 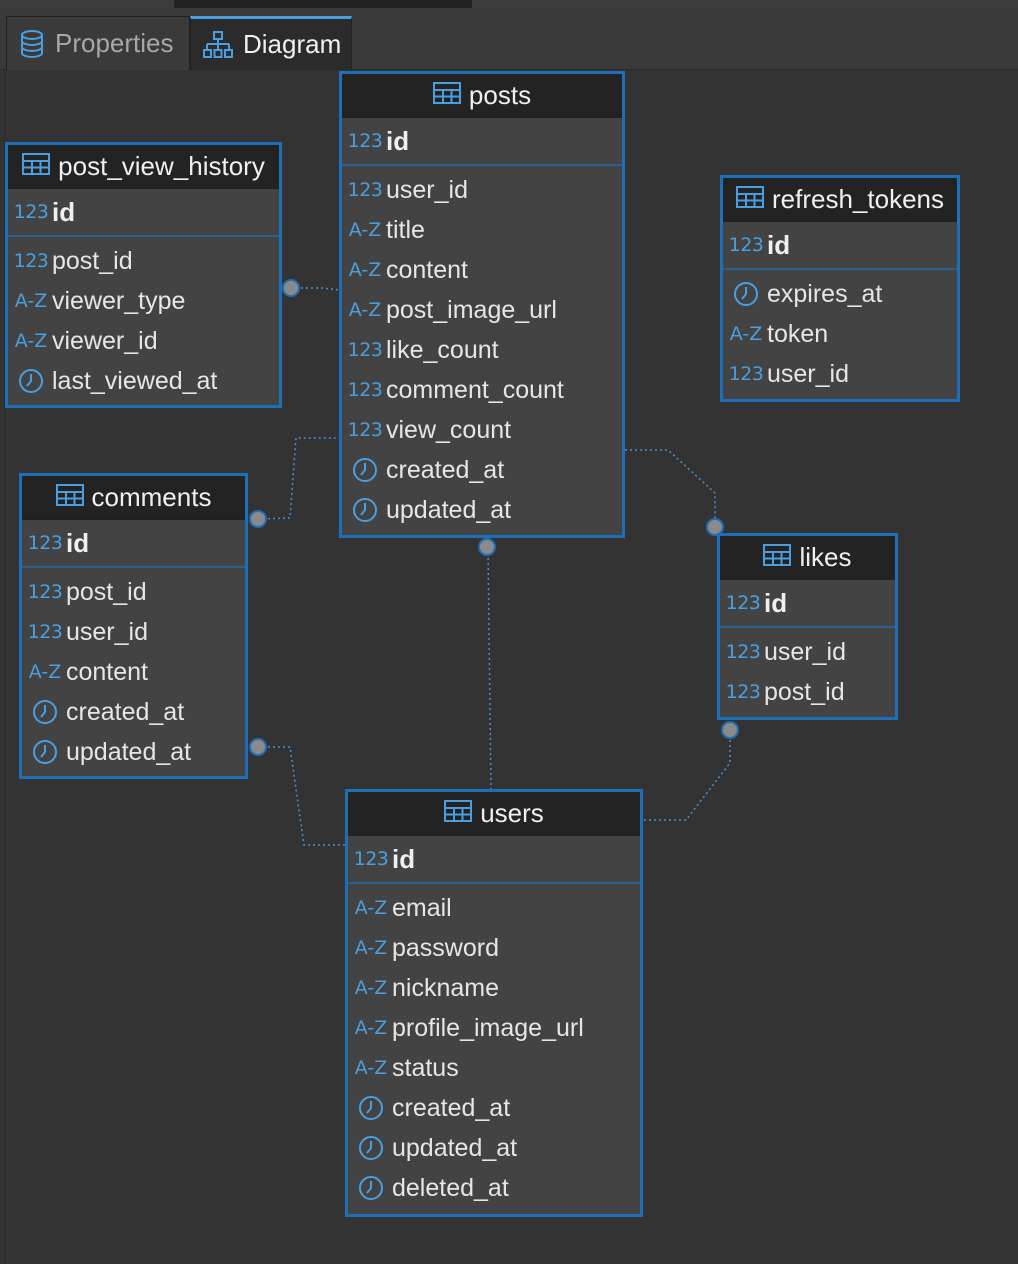 What do you see at coordinates (292, 44) in the screenshot?
I see `tab-diagram-label: Diagram` at bounding box center [292, 44].